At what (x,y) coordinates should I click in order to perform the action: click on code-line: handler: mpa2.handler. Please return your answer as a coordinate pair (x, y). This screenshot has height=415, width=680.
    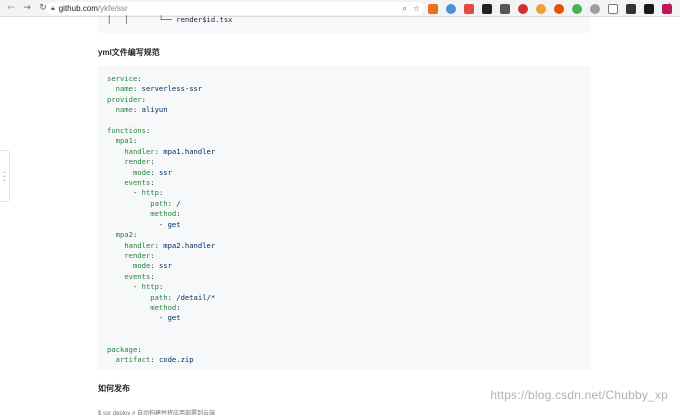
    Looking at the image, I should click on (170, 245).